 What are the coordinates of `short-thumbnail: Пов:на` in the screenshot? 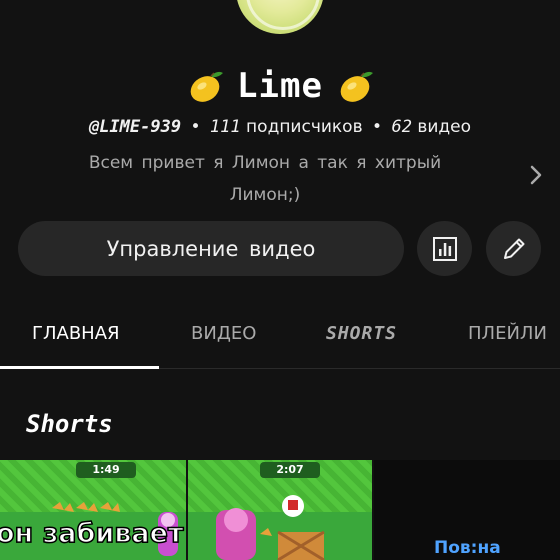 It's located at (467, 510).